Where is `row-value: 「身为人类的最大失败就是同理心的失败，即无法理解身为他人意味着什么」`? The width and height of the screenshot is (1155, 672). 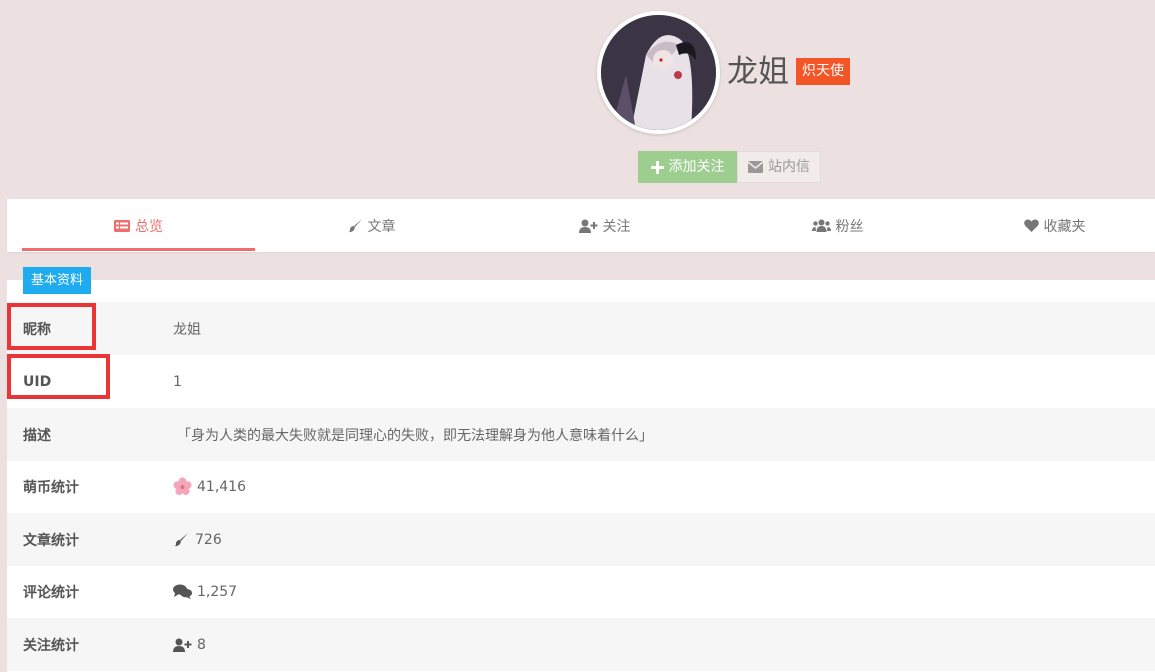 row-value: 「身为人类的最大失败就是同理心的失败，即无法理解身为他人意味着什么」 is located at coordinates (415, 435).